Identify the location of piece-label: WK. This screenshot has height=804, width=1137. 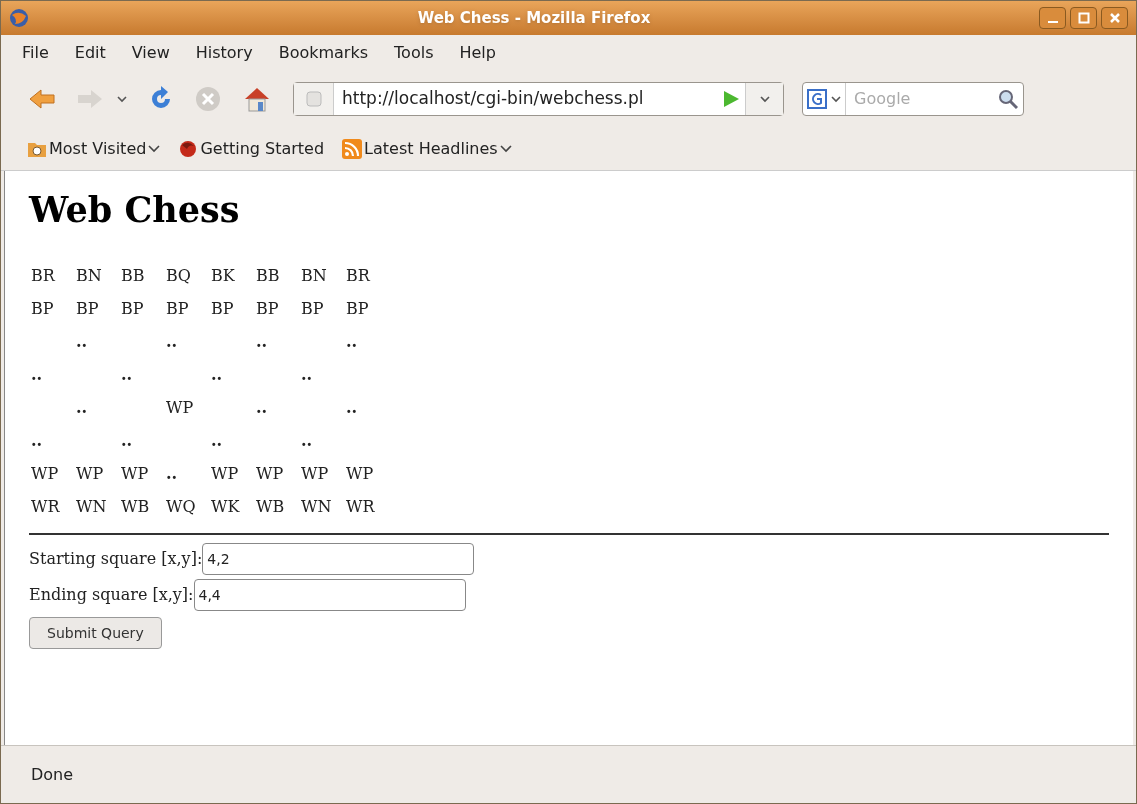
(225, 506).